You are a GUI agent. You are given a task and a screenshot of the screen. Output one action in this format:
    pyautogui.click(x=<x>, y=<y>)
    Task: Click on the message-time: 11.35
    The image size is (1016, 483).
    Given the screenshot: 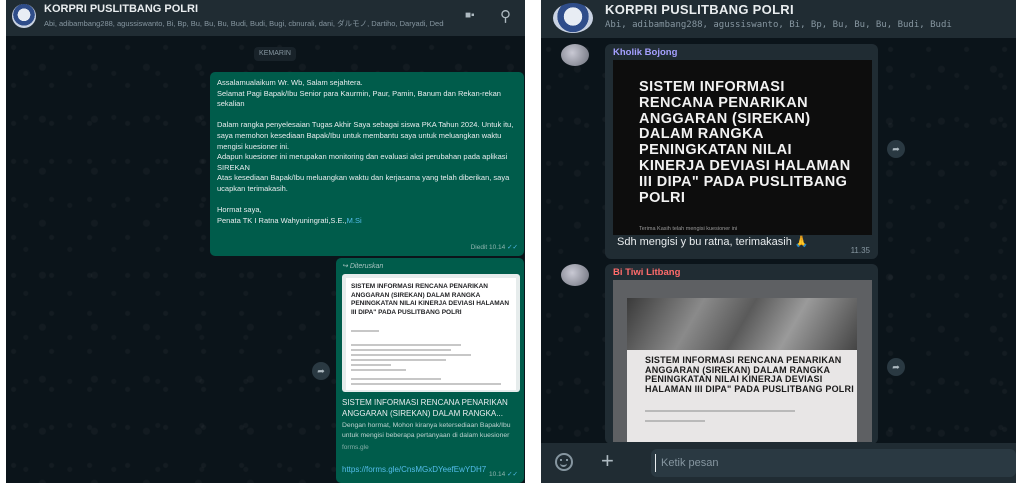 What is the action you would take?
    pyautogui.click(x=860, y=250)
    